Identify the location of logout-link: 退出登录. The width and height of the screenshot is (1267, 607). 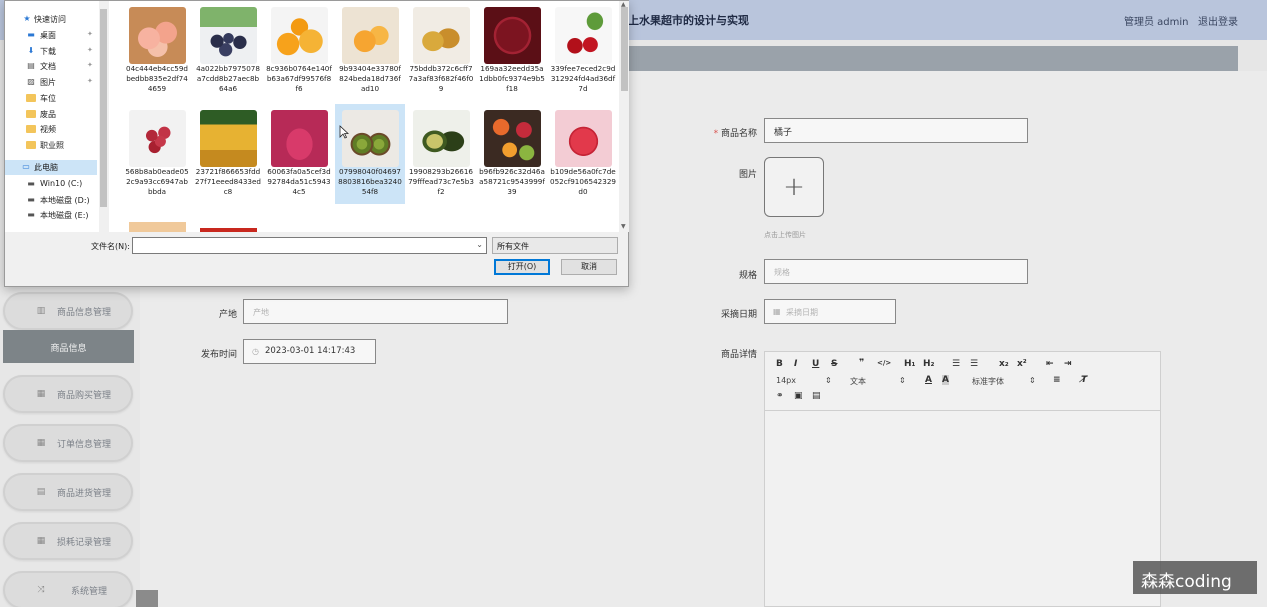
(1218, 20).